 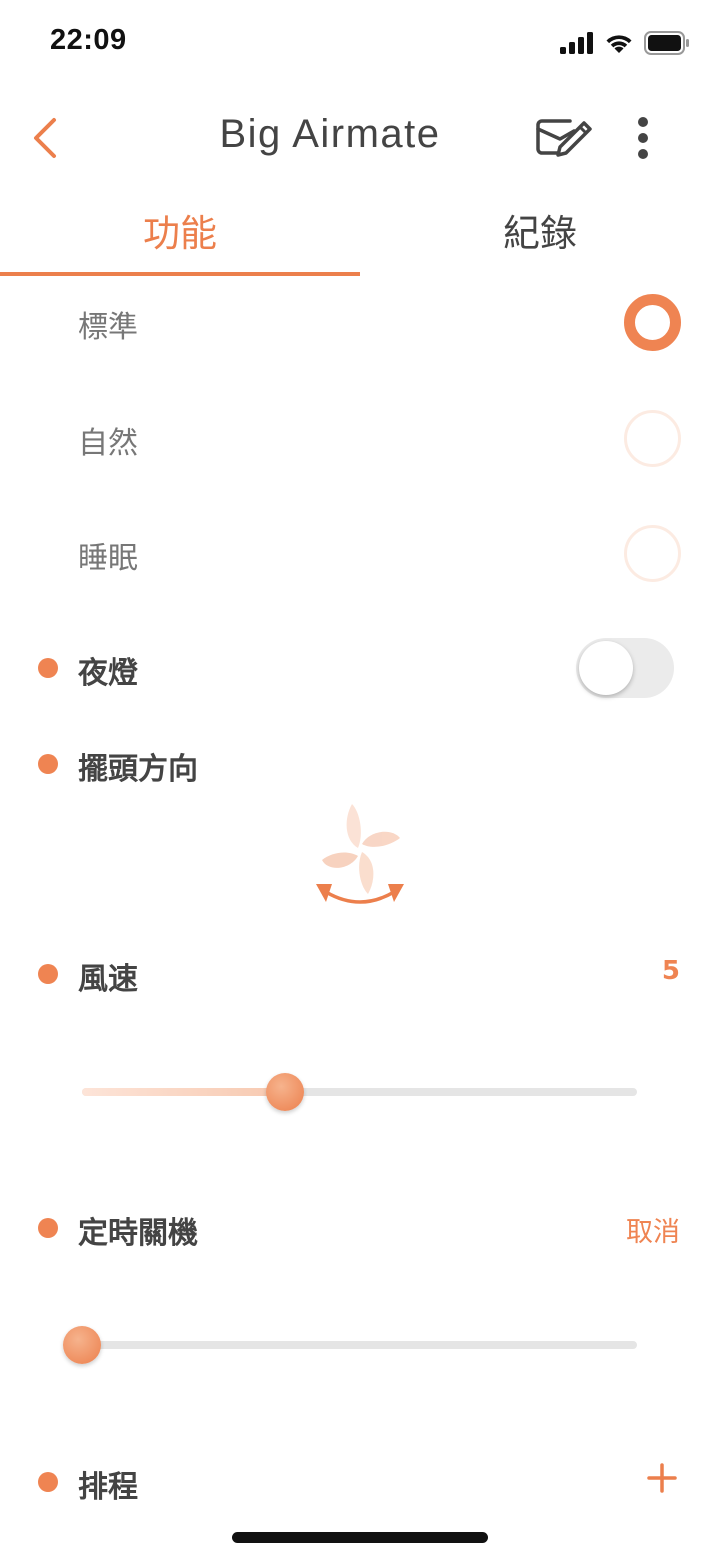 I want to click on more-options-button, so click(x=643, y=138).